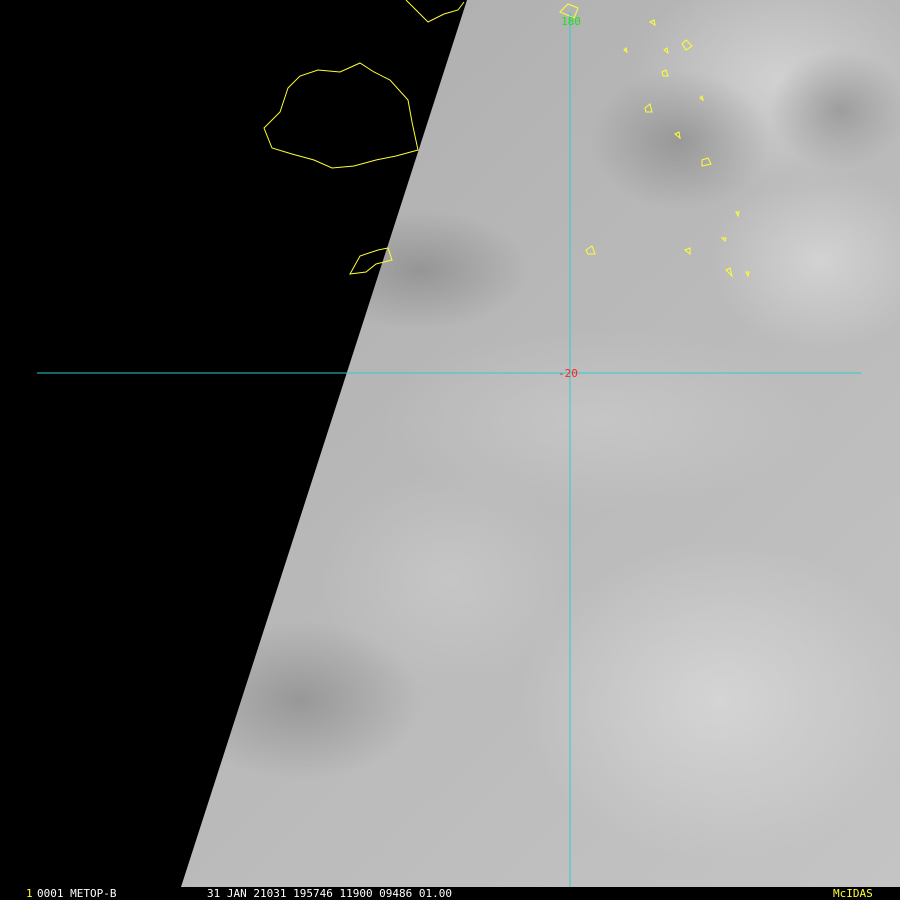  Describe the element at coordinates (330, 893) in the screenshot. I see `image-date-time-info: 31 JAN 21031 195746 11900 09486 01.00` at that location.